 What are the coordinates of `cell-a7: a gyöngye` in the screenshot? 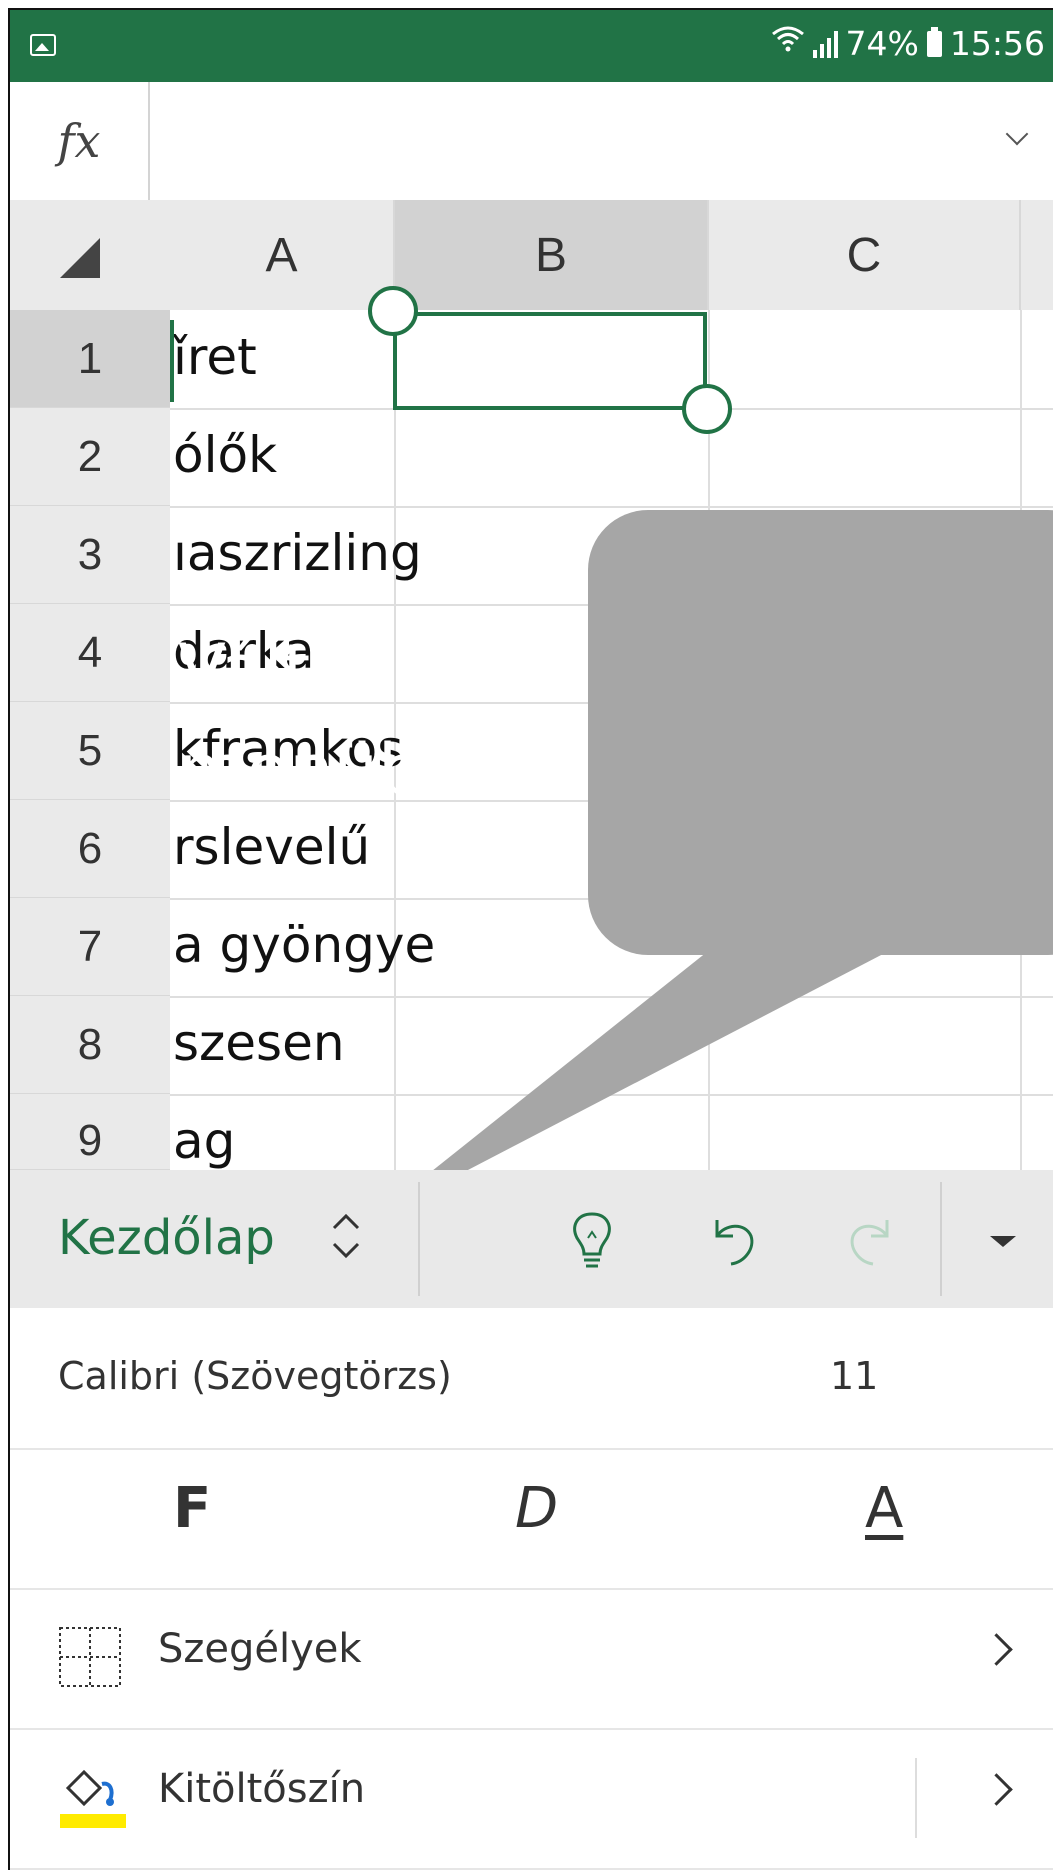 It's located at (304, 945).